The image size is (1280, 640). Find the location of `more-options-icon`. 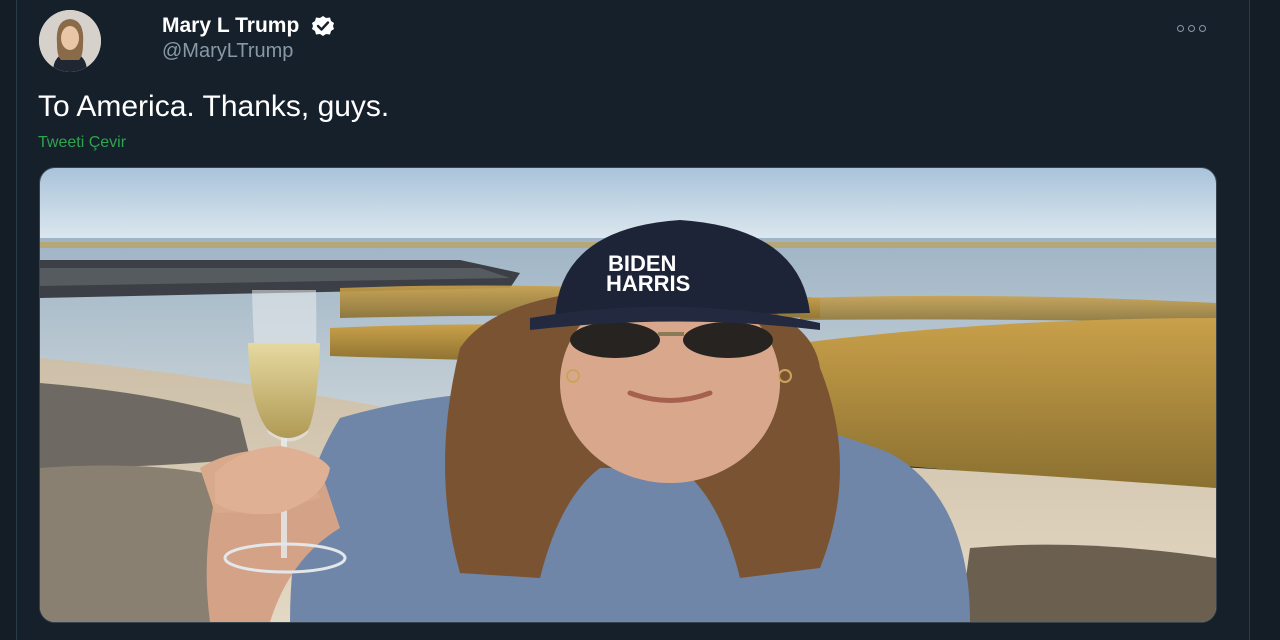

more-options-icon is located at coordinates (1197, 28).